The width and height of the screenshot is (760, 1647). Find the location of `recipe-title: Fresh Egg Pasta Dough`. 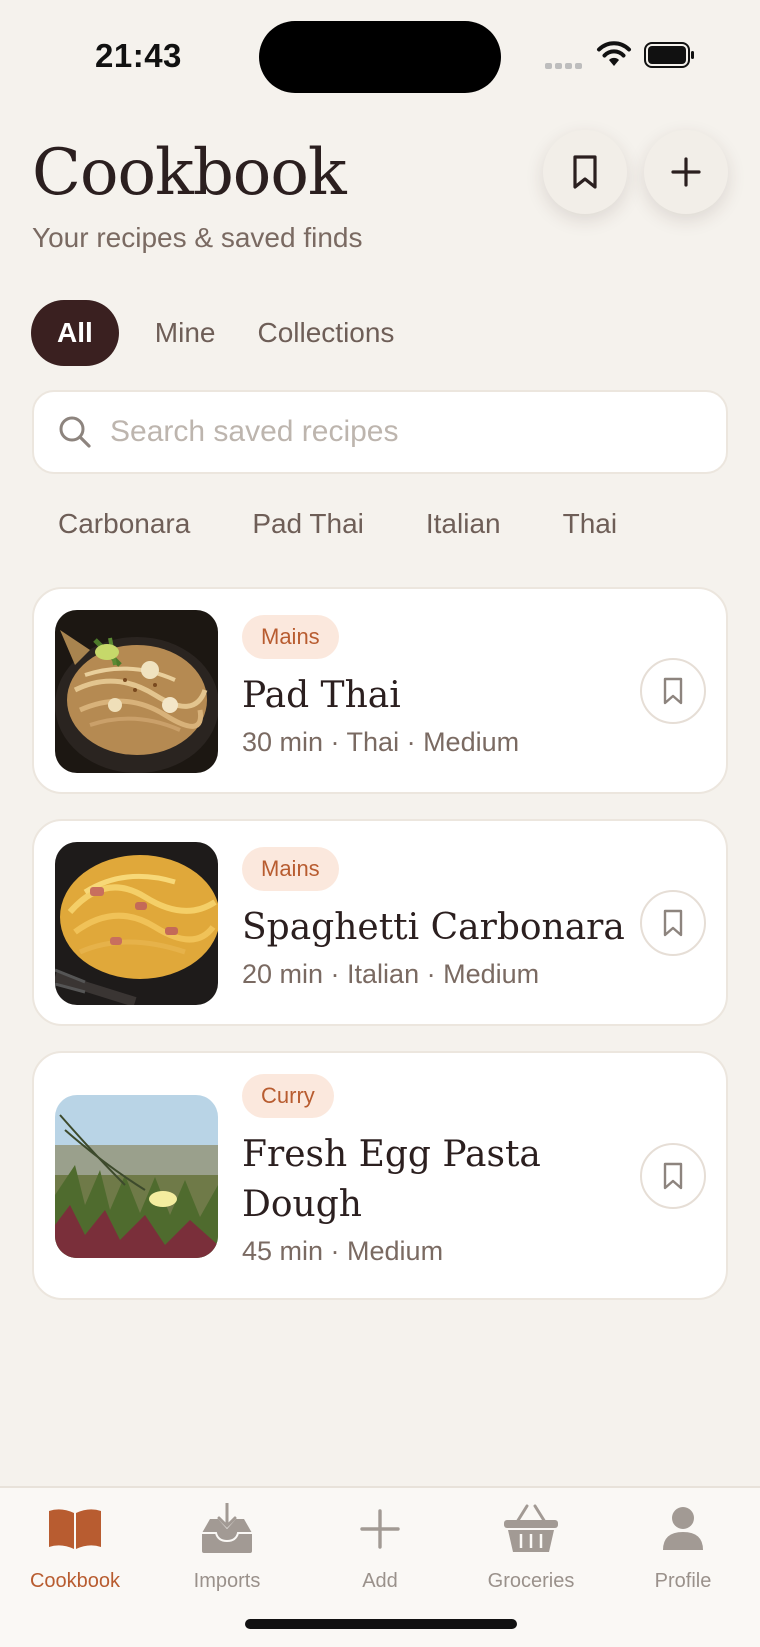

recipe-title: Fresh Egg Pasta Dough is located at coordinates (391, 1179).